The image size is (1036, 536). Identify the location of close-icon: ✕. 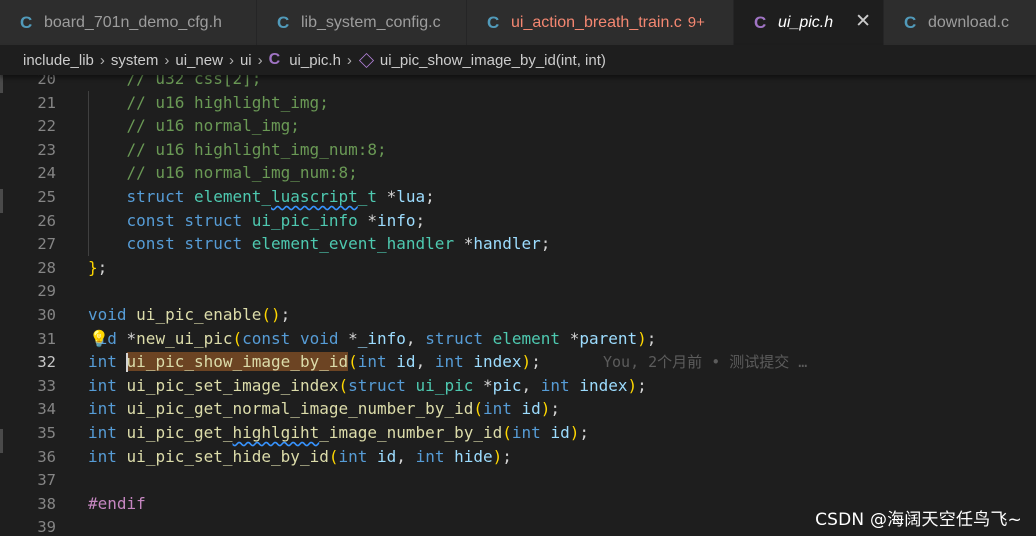
(863, 21).